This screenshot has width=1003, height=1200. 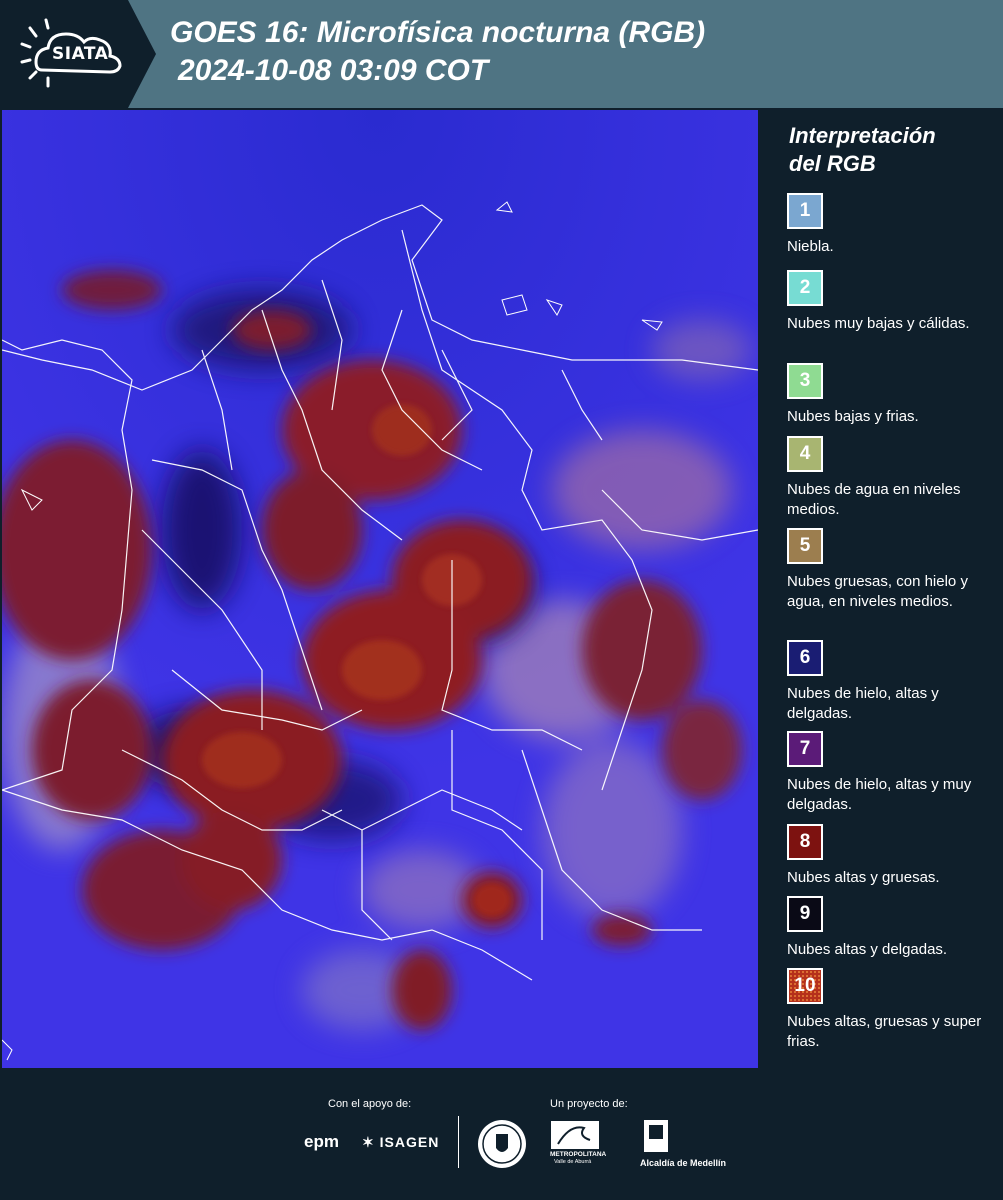 What do you see at coordinates (578, 1154) in the screenshot?
I see `area-label: METROPOLITANA` at bounding box center [578, 1154].